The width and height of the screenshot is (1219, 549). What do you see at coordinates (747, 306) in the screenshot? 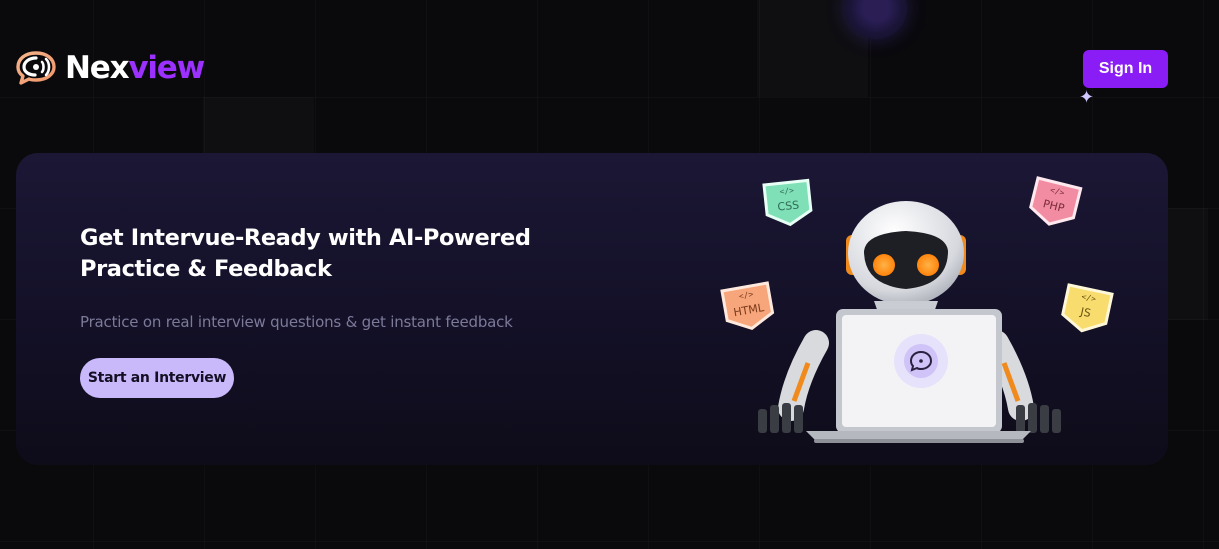
I see `html-badge: </> HTML` at bounding box center [747, 306].